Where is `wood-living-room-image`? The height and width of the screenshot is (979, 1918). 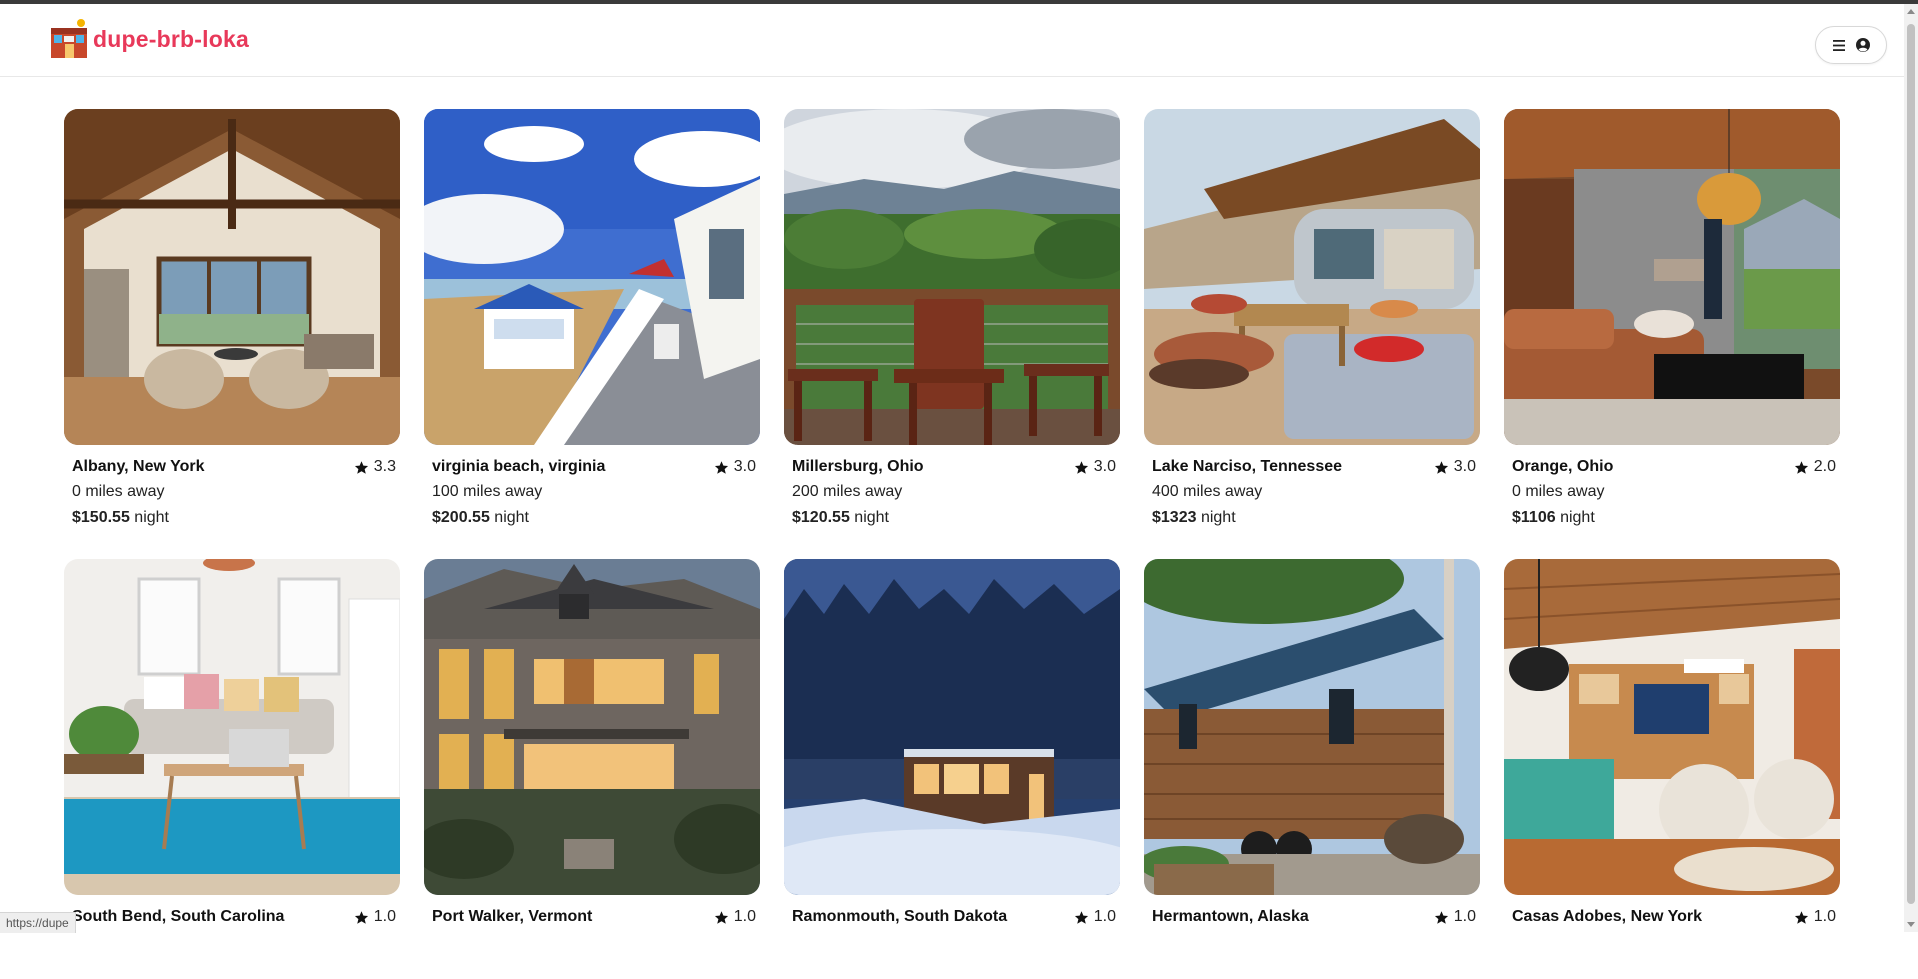
wood-living-room-image is located at coordinates (1672, 727).